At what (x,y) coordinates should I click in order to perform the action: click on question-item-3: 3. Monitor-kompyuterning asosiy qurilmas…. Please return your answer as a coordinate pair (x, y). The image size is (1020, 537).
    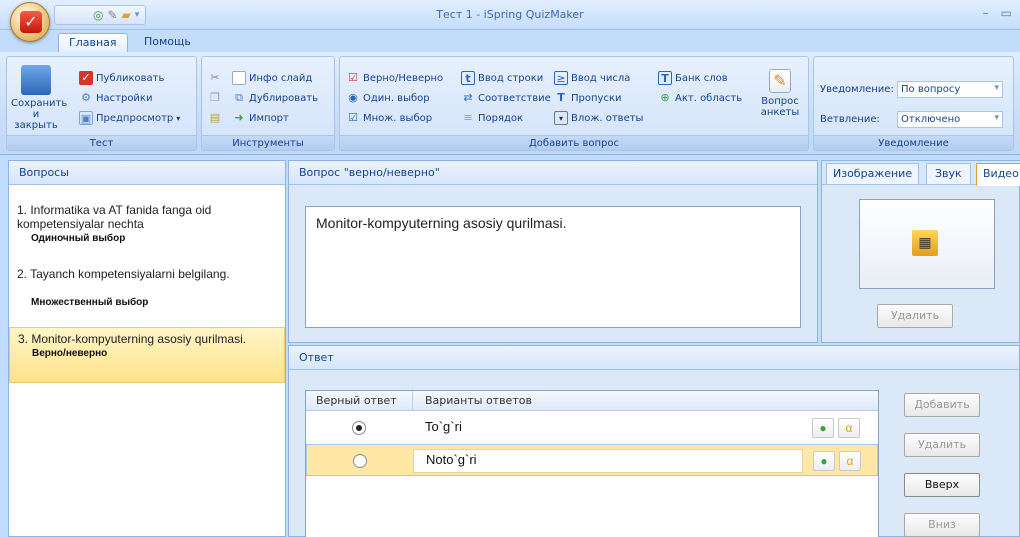
    Looking at the image, I should click on (147, 355).